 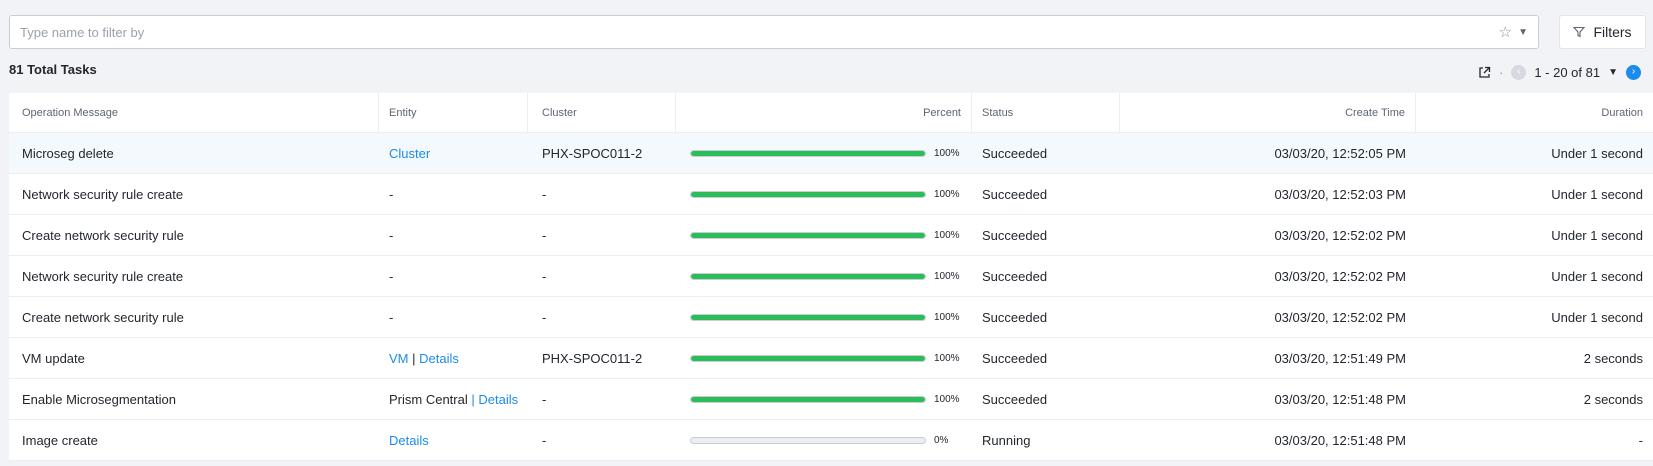 What do you see at coordinates (1340, 153) in the screenshot?
I see `create-time-cell: 03/03/20, 12:52:05 PM` at bounding box center [1340, 153].